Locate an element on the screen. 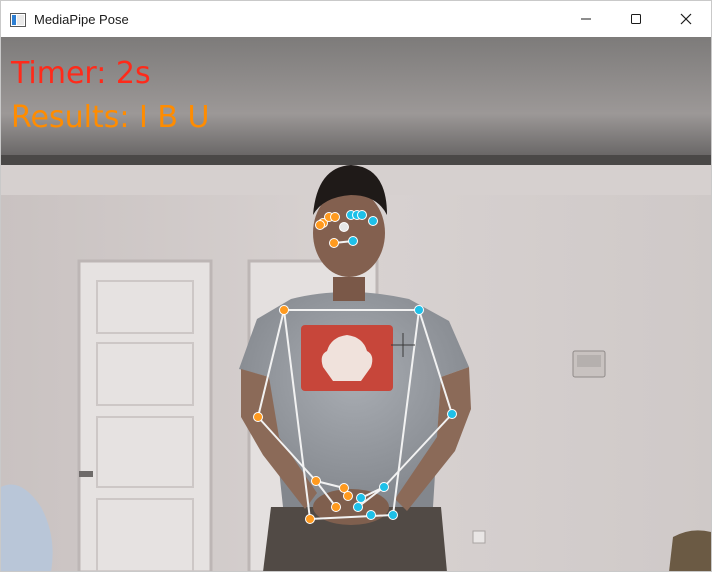 The image size is (712, 572). window-title: MediaPipe Pose is located at coordinates (81, 19).